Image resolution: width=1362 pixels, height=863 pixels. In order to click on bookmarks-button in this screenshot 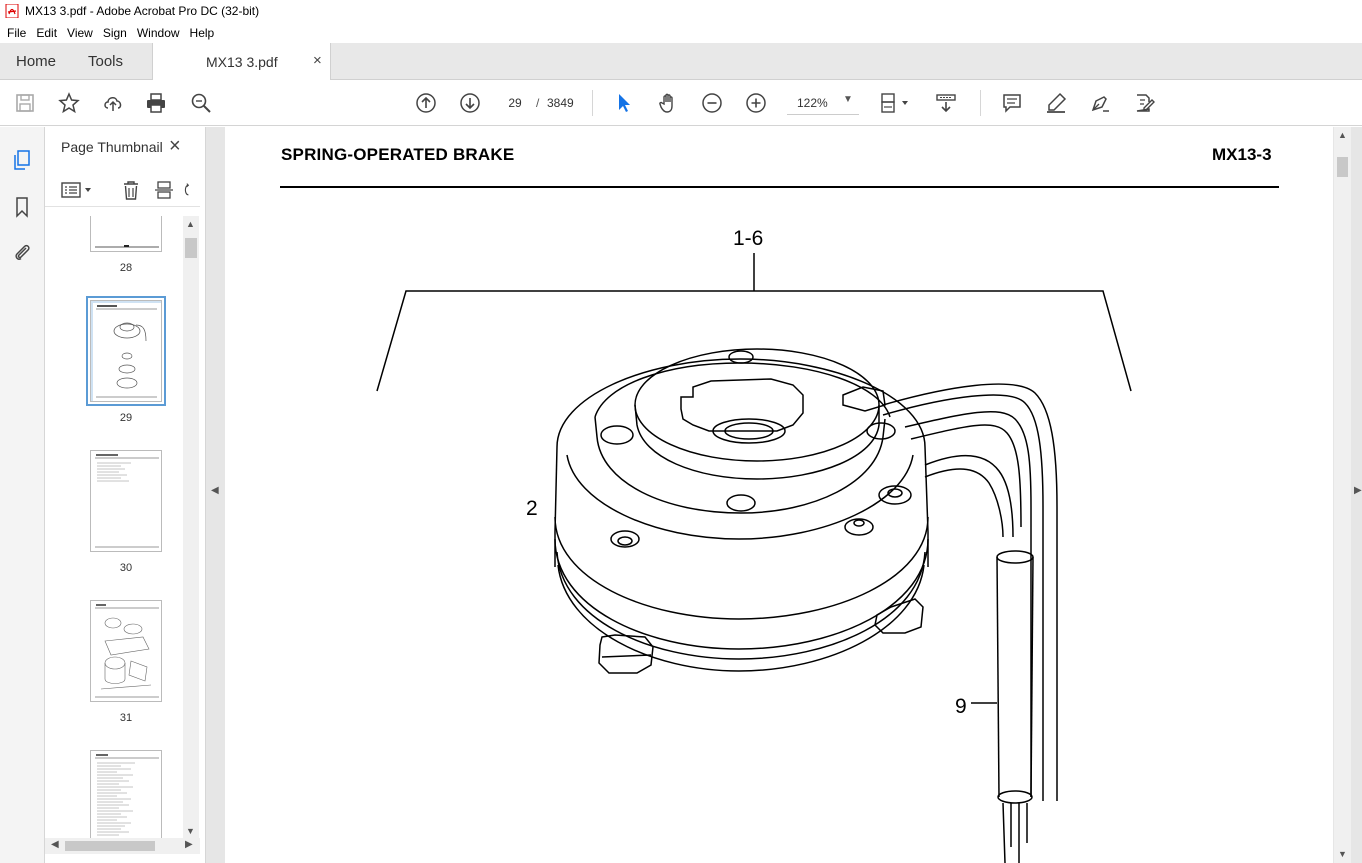, I will do `click(22, 207)`.